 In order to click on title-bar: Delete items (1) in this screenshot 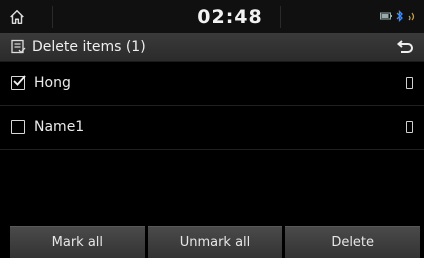, I will do `click(212, 47)`.